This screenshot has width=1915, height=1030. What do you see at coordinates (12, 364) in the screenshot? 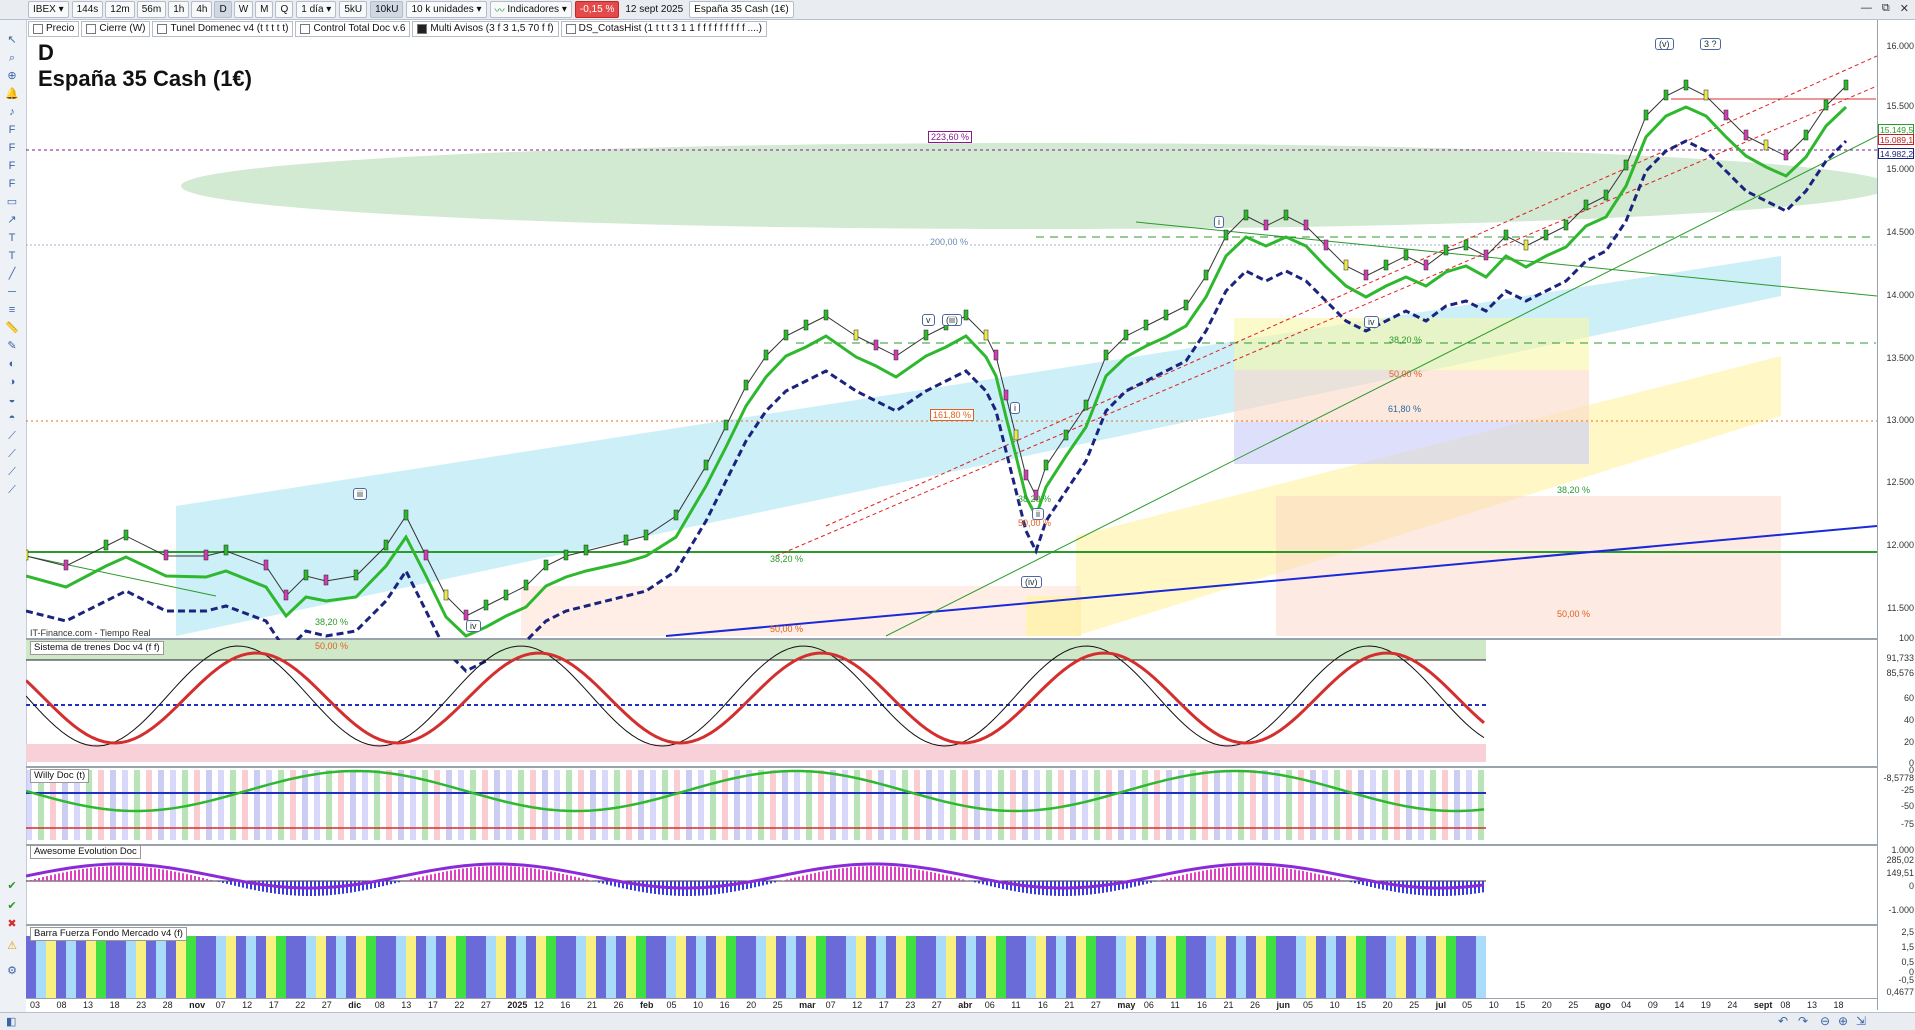
I see `shape-icon: ◐` at bounding box center [12, 364].